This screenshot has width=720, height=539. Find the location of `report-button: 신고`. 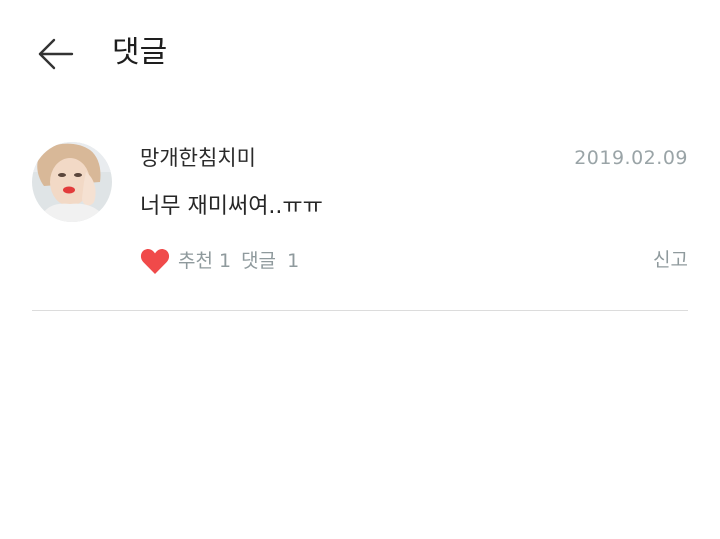

report-button: 신고 is located at coordinates (670, 260).